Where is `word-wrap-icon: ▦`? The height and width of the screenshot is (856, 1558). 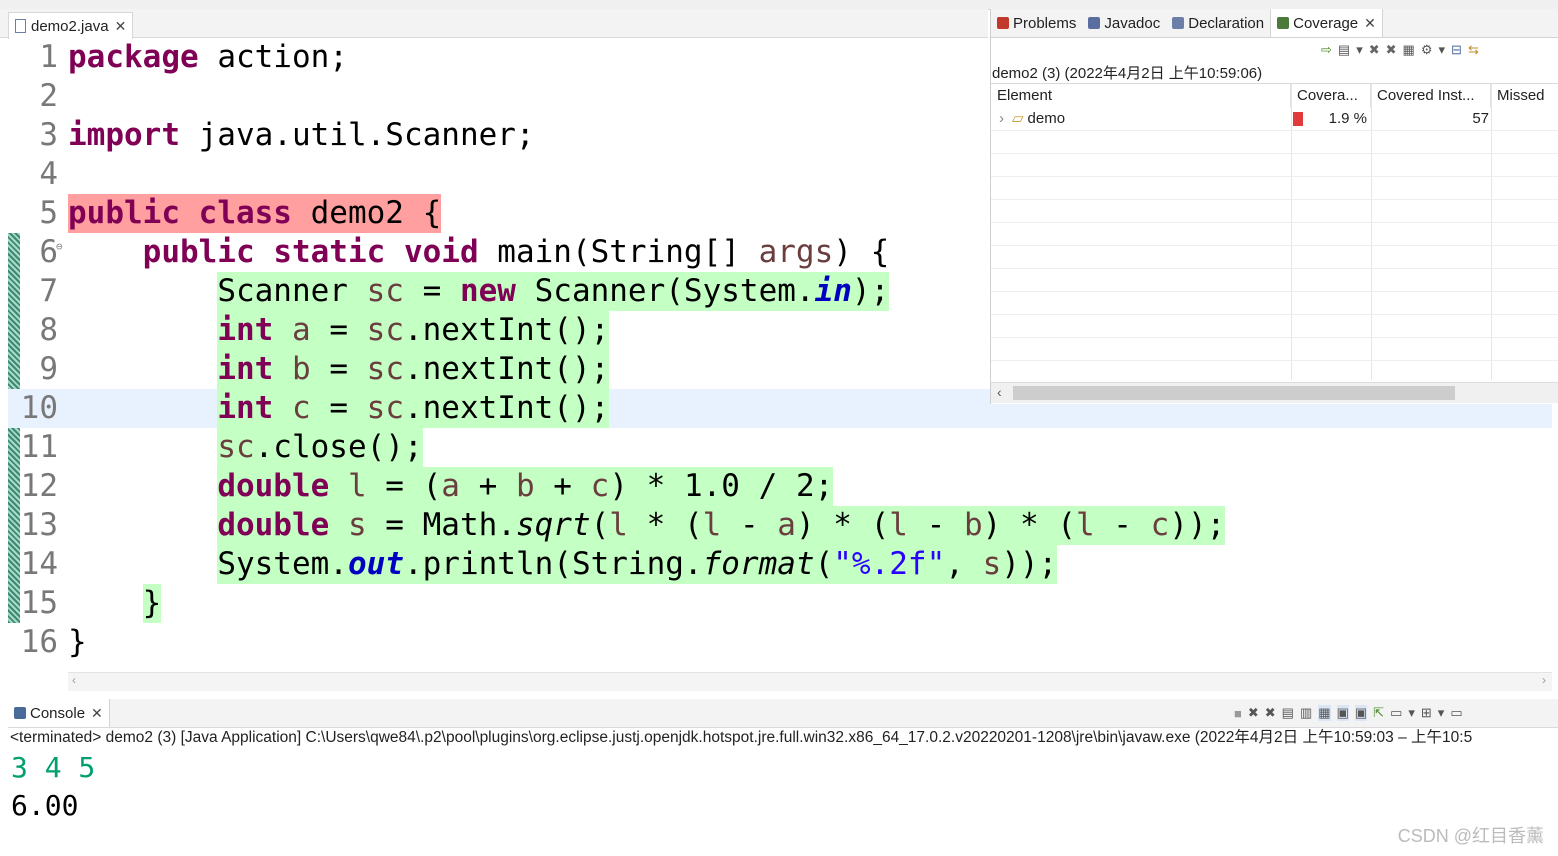 word-wrap-icon: ▦ is located at coordinates (1324, 713).